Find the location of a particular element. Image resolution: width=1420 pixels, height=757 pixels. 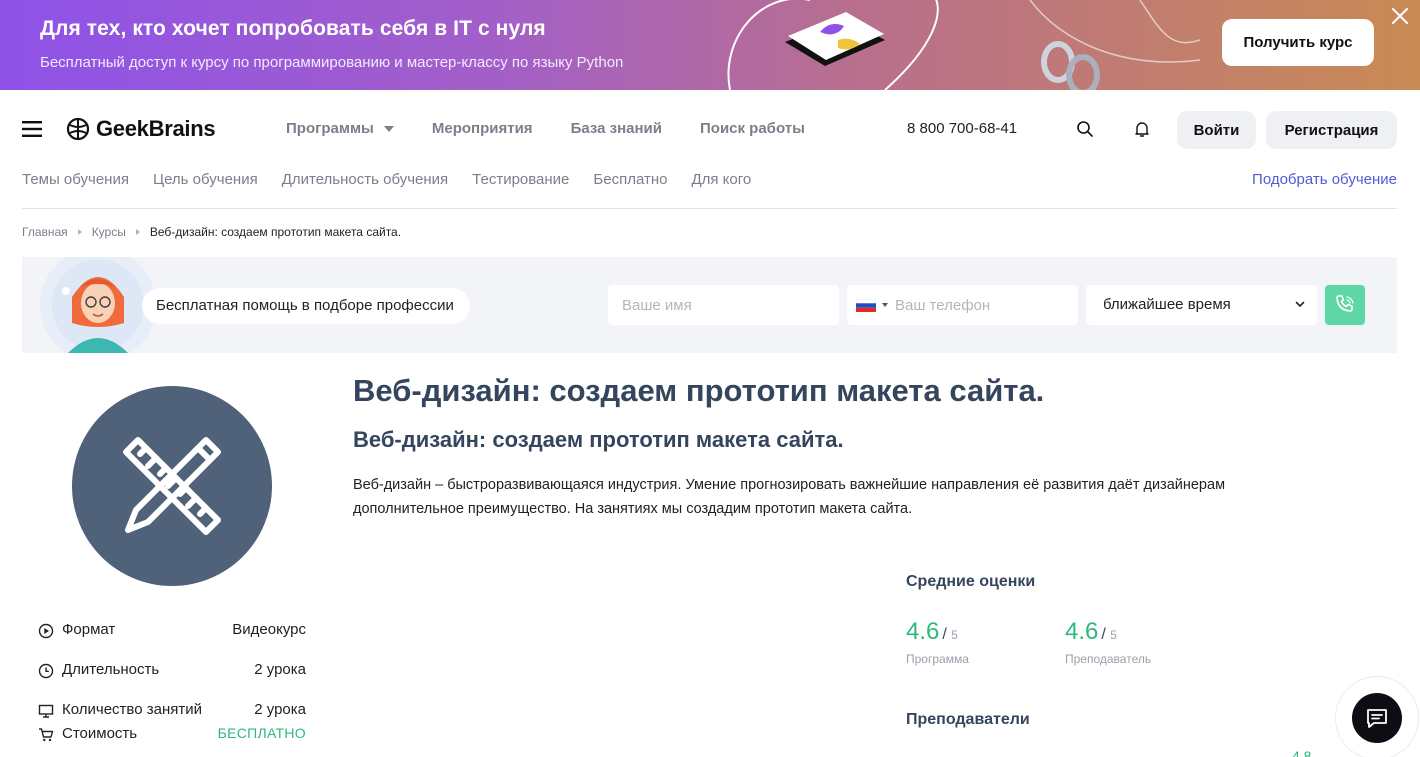

spec-value: Видеокурс is located at coordinates (269, 629).